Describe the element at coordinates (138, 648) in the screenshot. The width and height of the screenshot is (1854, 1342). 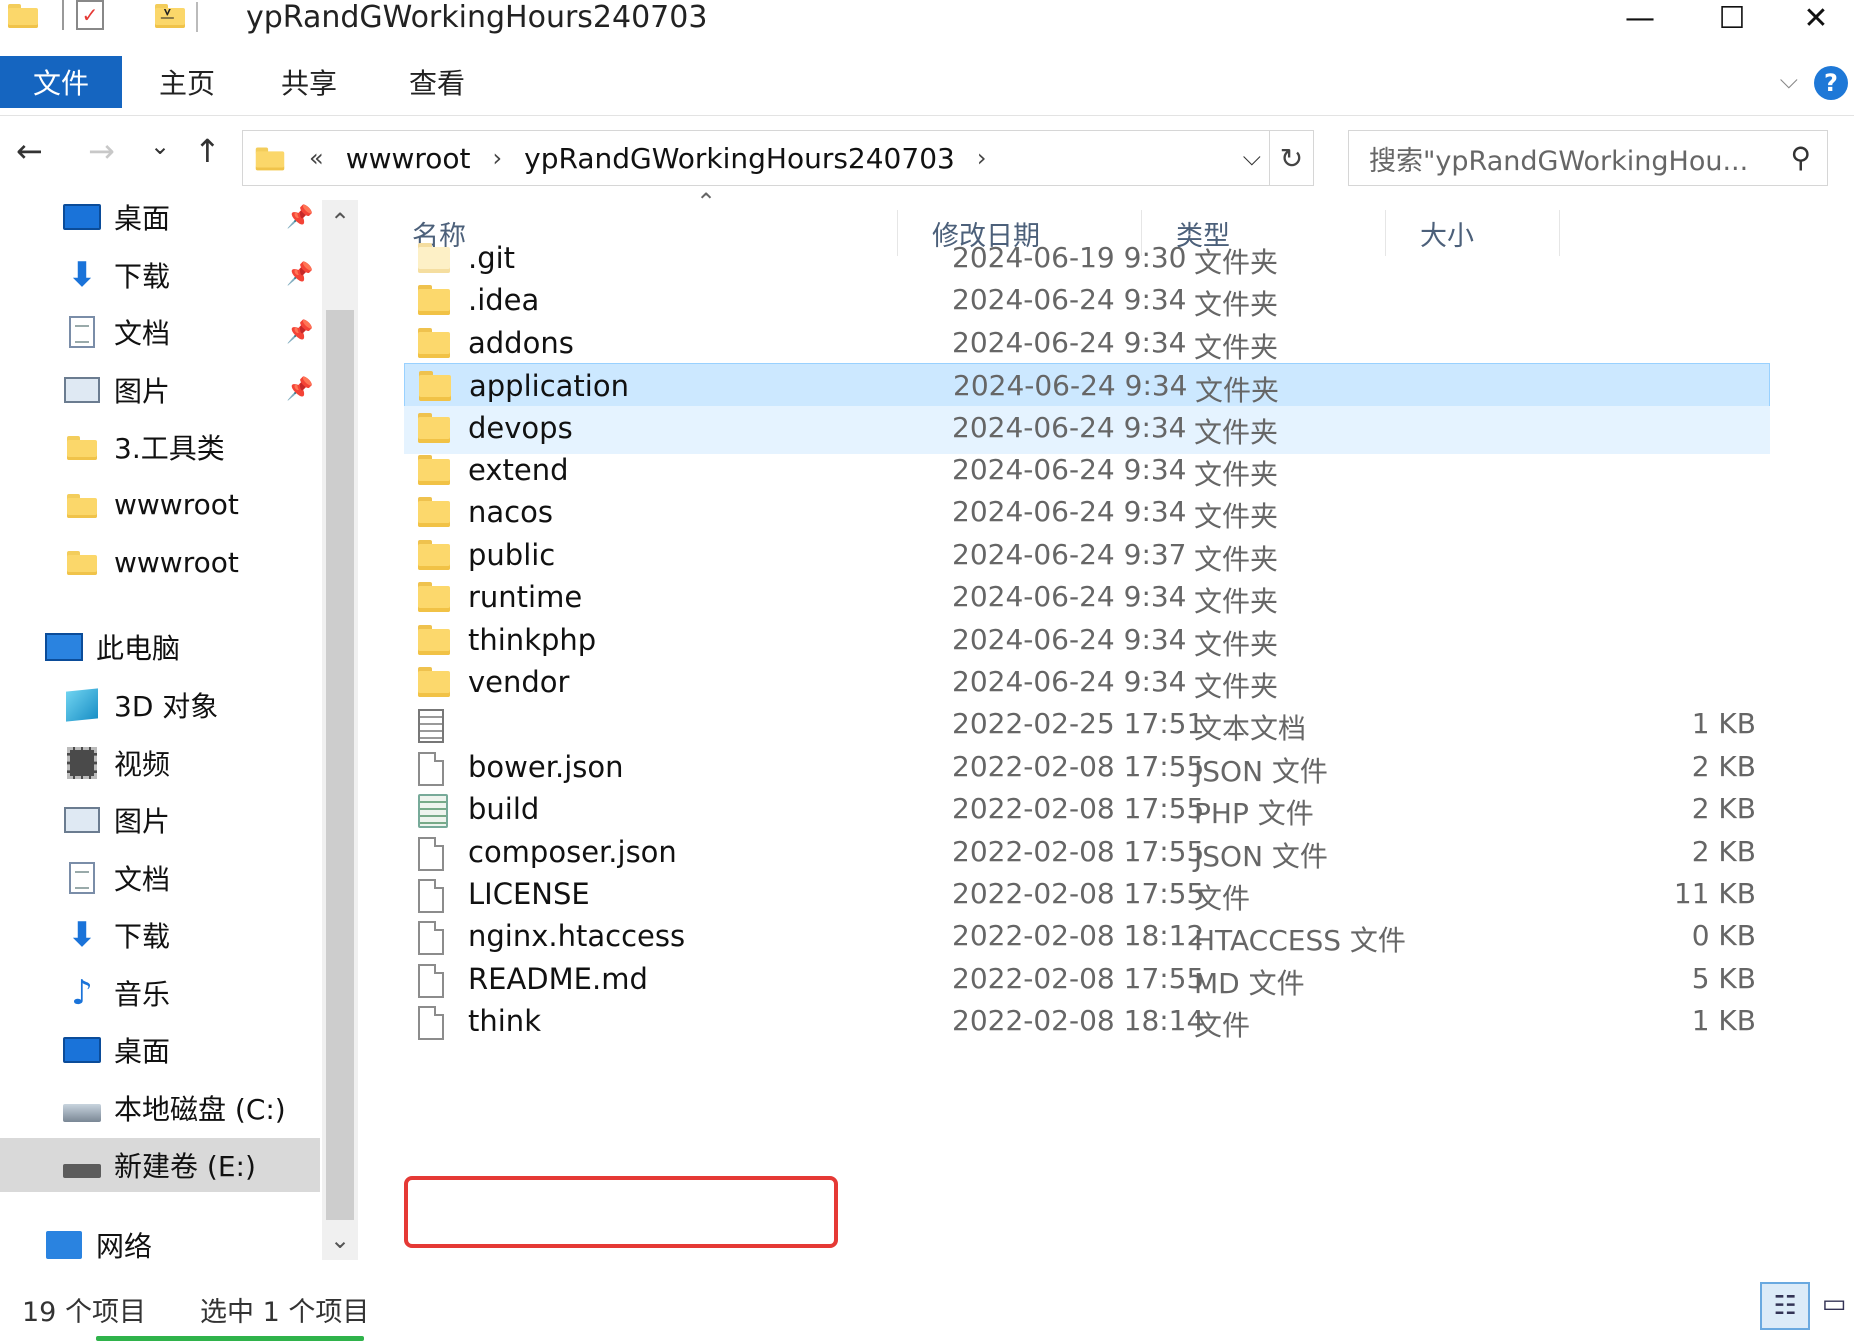
I see `sidebar-item-label: 此电脑` at that location.